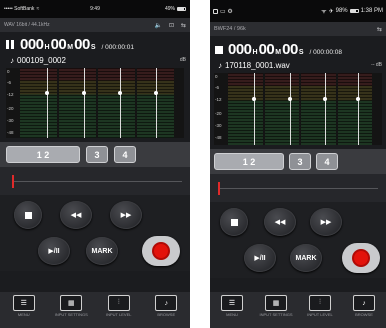 The image size is (386, 328). I want to click on meter-scale: 0 -6 -12 -20 -30 -48, so click(221, 109).